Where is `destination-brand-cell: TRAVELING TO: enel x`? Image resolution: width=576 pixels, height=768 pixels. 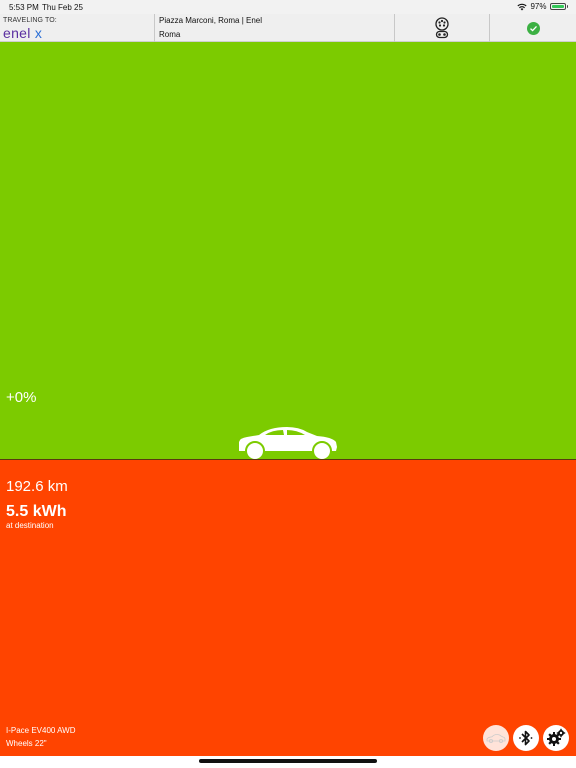 destination-brand-cell: TRAVELING TO: enel x is located at coordinates (77, 28).